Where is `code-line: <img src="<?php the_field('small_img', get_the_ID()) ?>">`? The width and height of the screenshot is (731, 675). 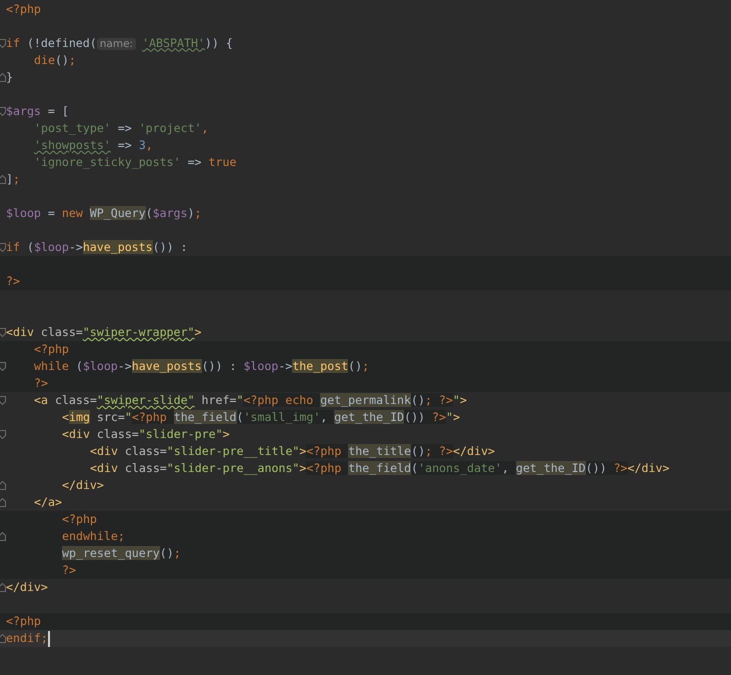 code-line: <img src="<?php the_field('small_img', get_the_ID()) ?>"> is located at coordinates (261, 417).